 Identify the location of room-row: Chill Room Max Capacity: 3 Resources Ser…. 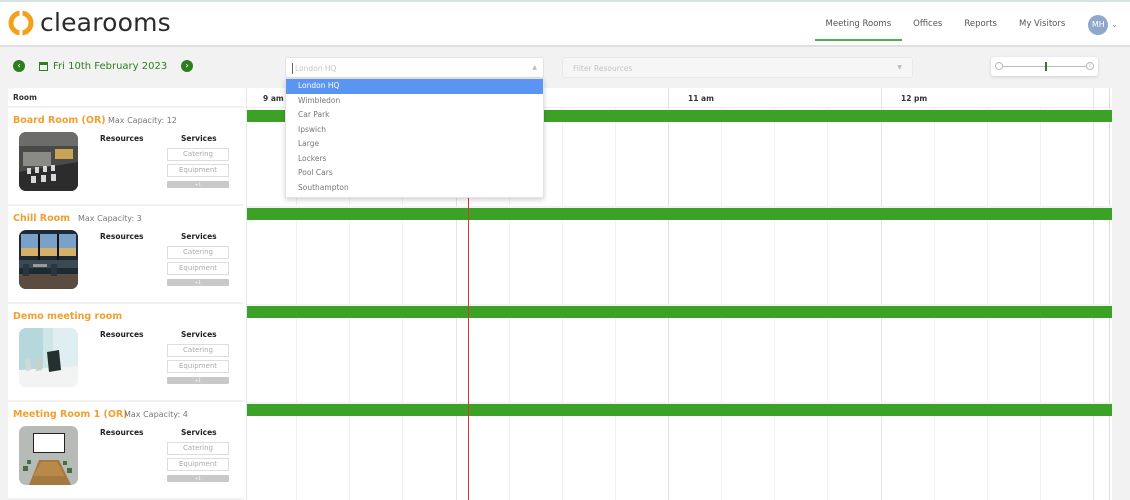
(126, 255).